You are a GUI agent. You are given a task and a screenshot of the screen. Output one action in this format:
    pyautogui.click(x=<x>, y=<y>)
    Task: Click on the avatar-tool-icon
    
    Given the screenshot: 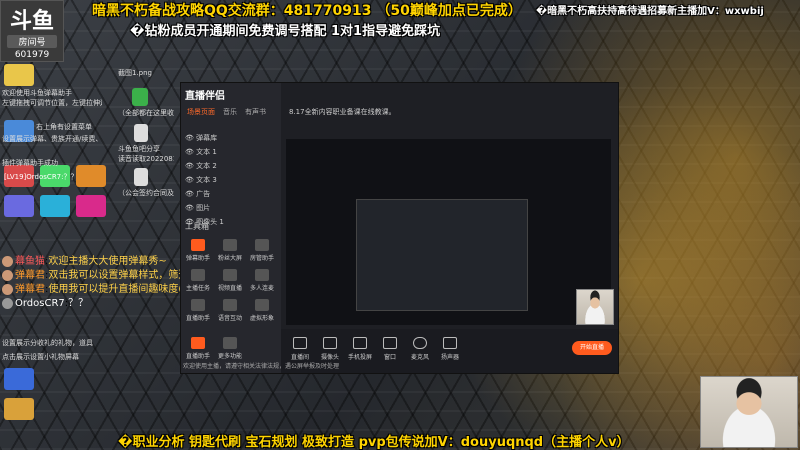 What is the action you would take?
    pyautogui.click(x=262, y=305)
    